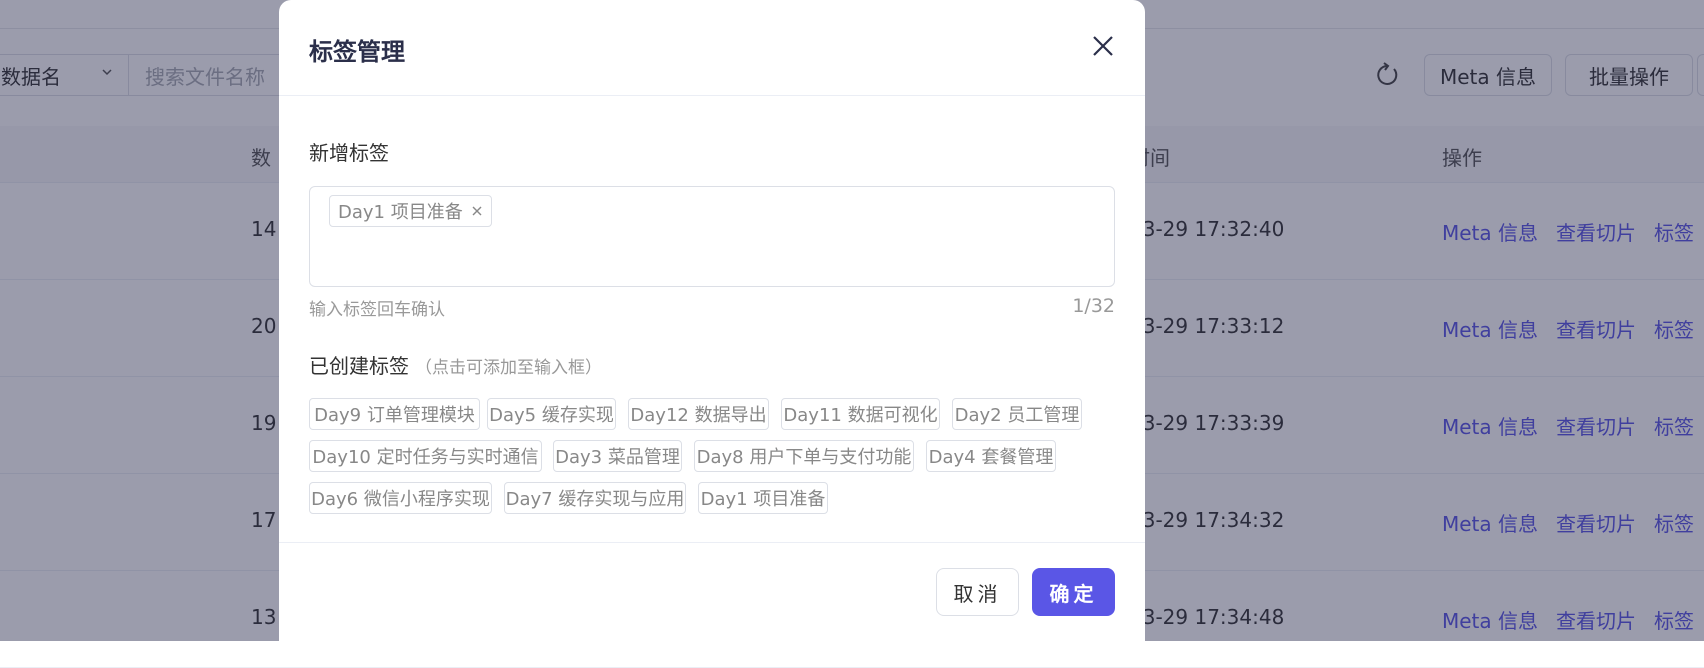 This screenshot has height=668, width=1704. Describe the element at coordinates (394, 414) in the screenshot. I see `created-tag: Day9 订单管理模块` at that location.